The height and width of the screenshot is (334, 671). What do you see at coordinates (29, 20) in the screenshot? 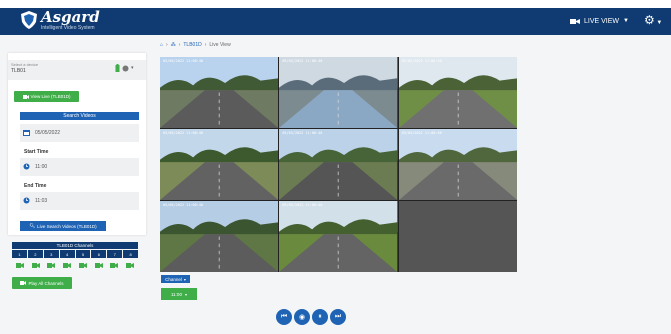
I see `shield-logo-icon` at bounding box center [29, 20].